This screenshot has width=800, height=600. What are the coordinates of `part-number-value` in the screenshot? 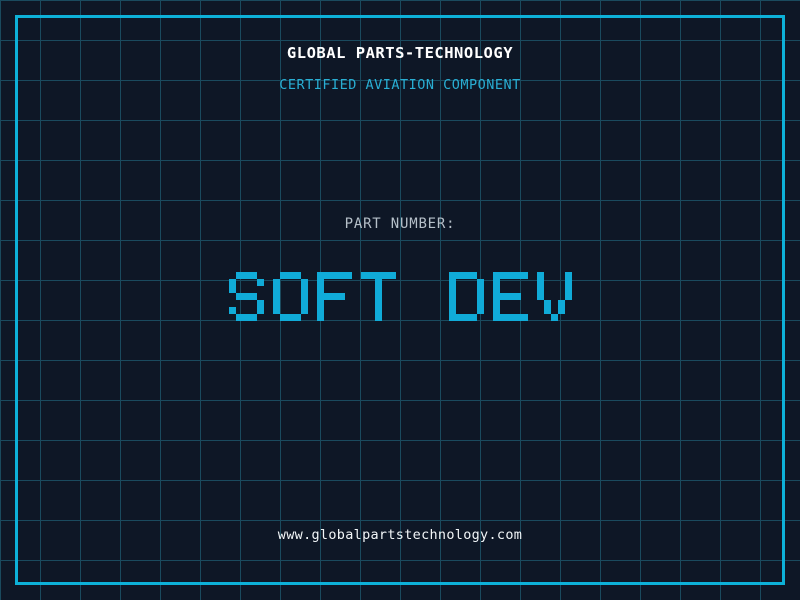 It's located at (400, 296).